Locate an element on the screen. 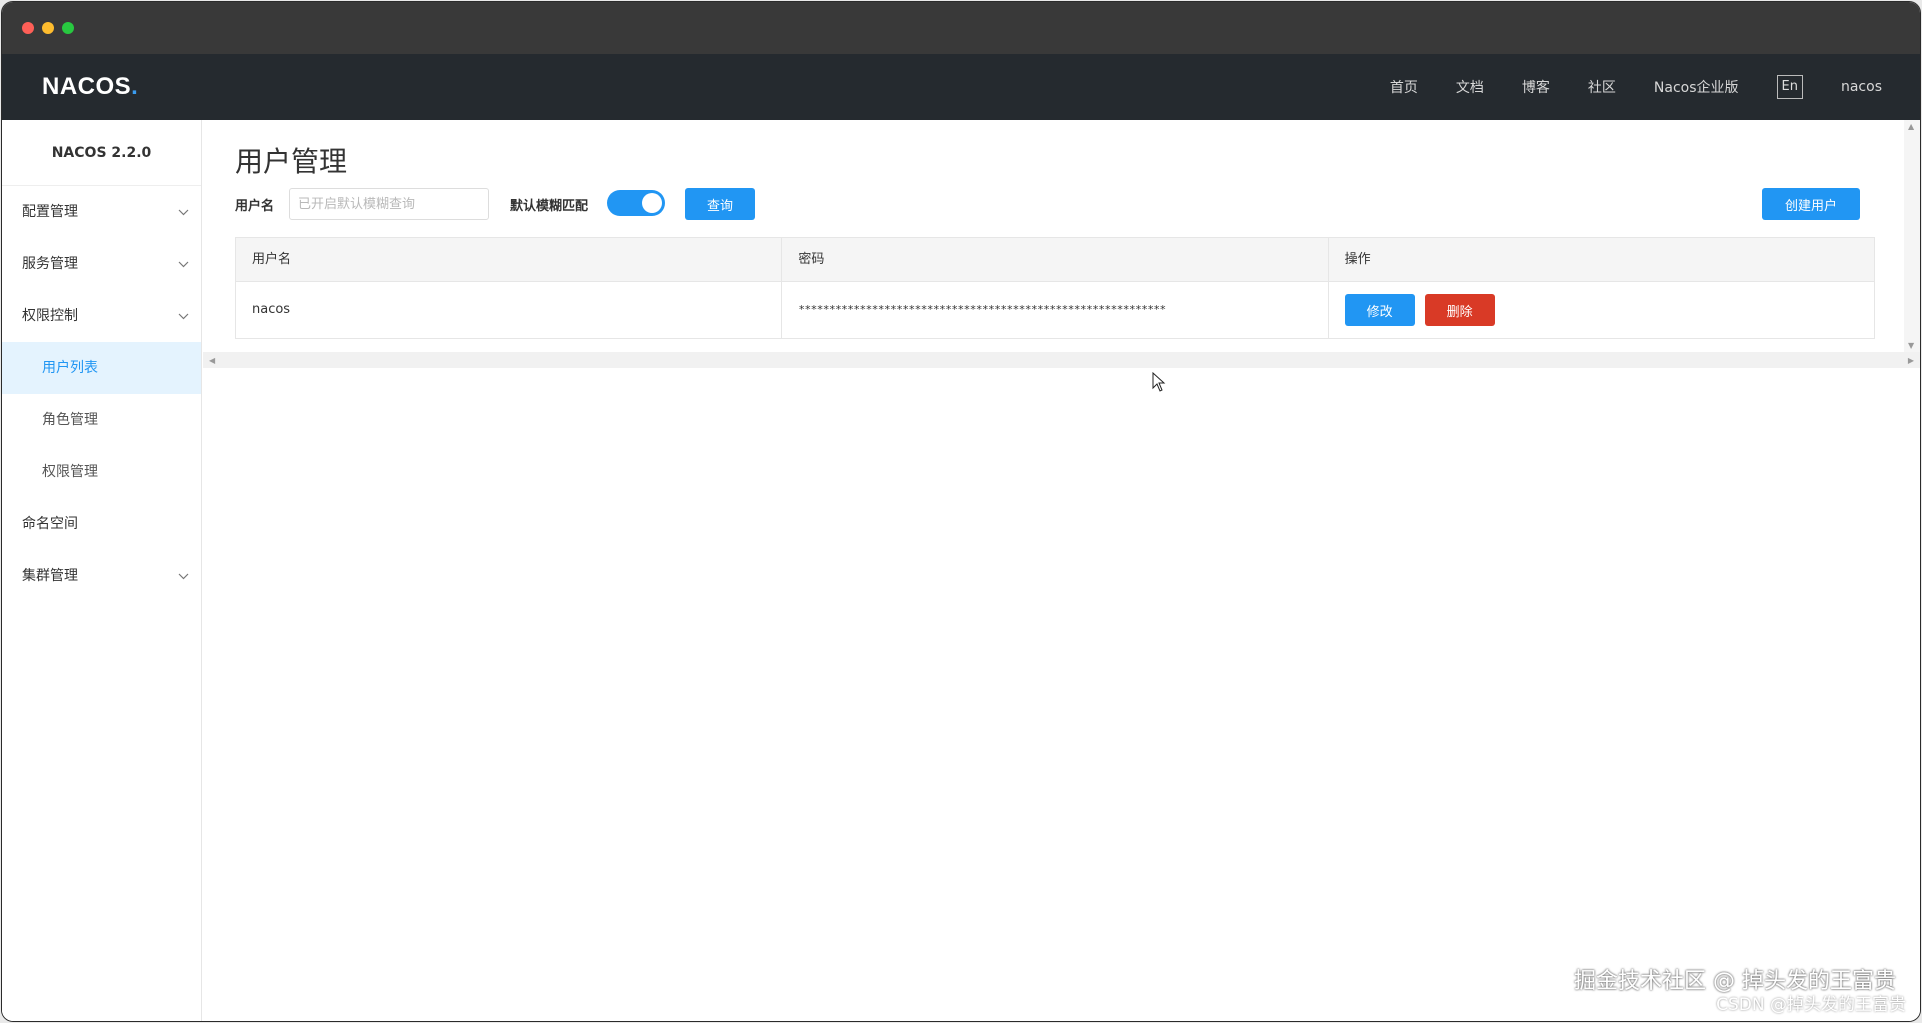  mouse-cursor-icon is located at coordinates (1159, 382).